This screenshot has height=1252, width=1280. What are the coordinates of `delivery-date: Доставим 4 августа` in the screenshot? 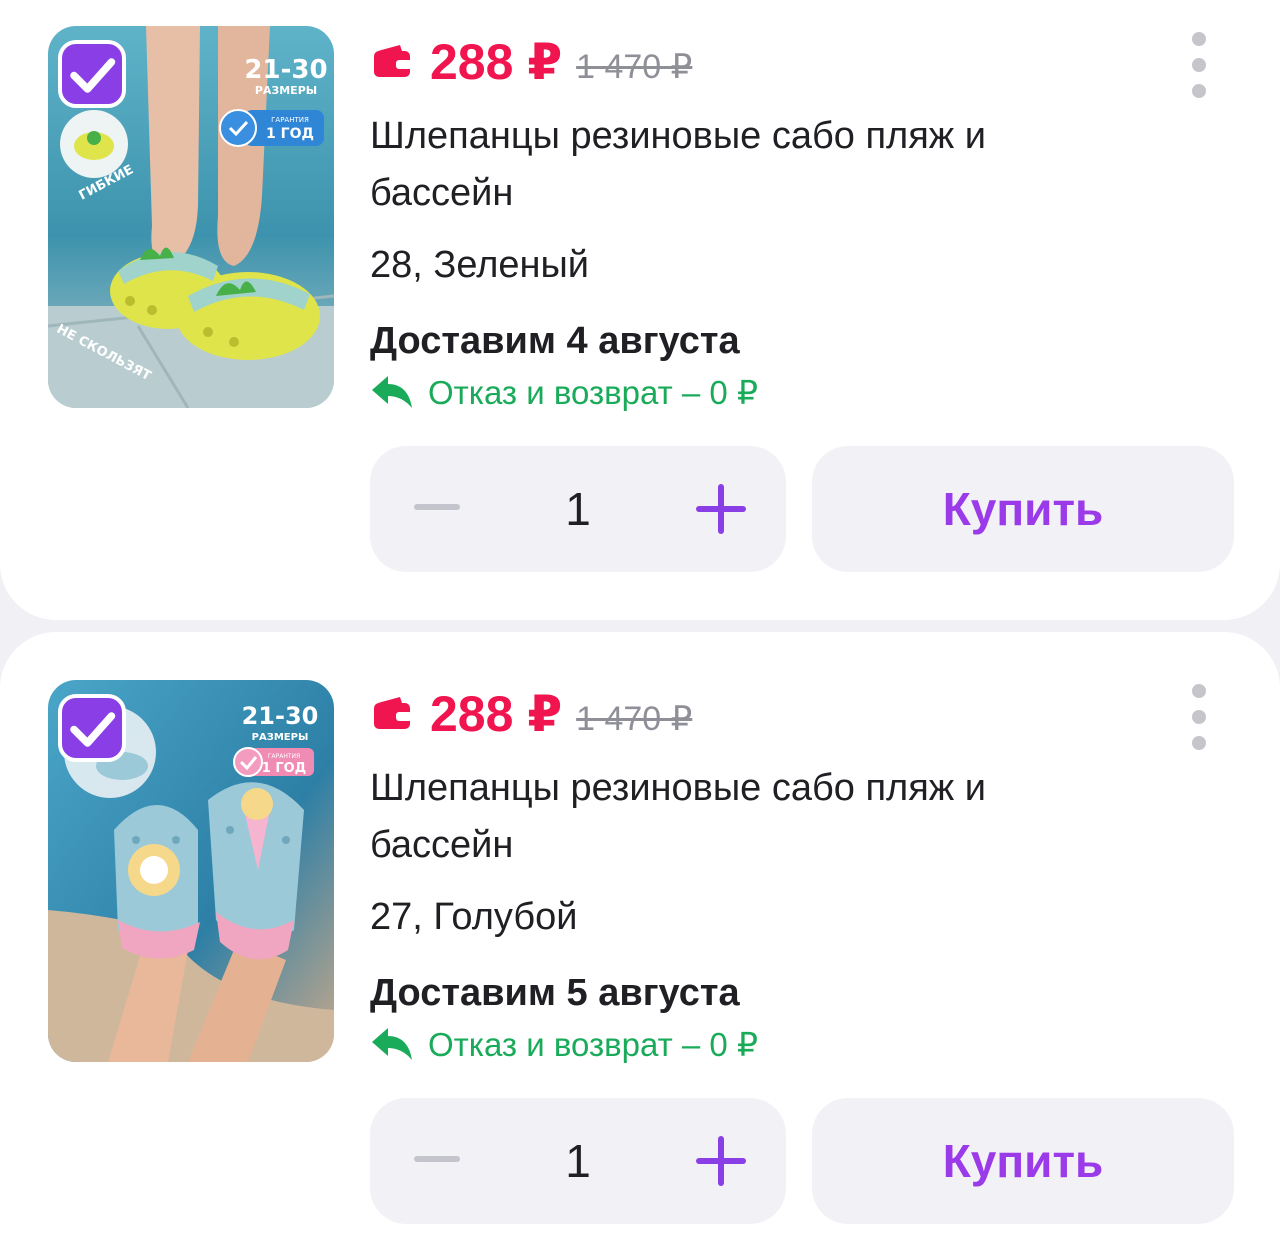 It's located at (555, 341).